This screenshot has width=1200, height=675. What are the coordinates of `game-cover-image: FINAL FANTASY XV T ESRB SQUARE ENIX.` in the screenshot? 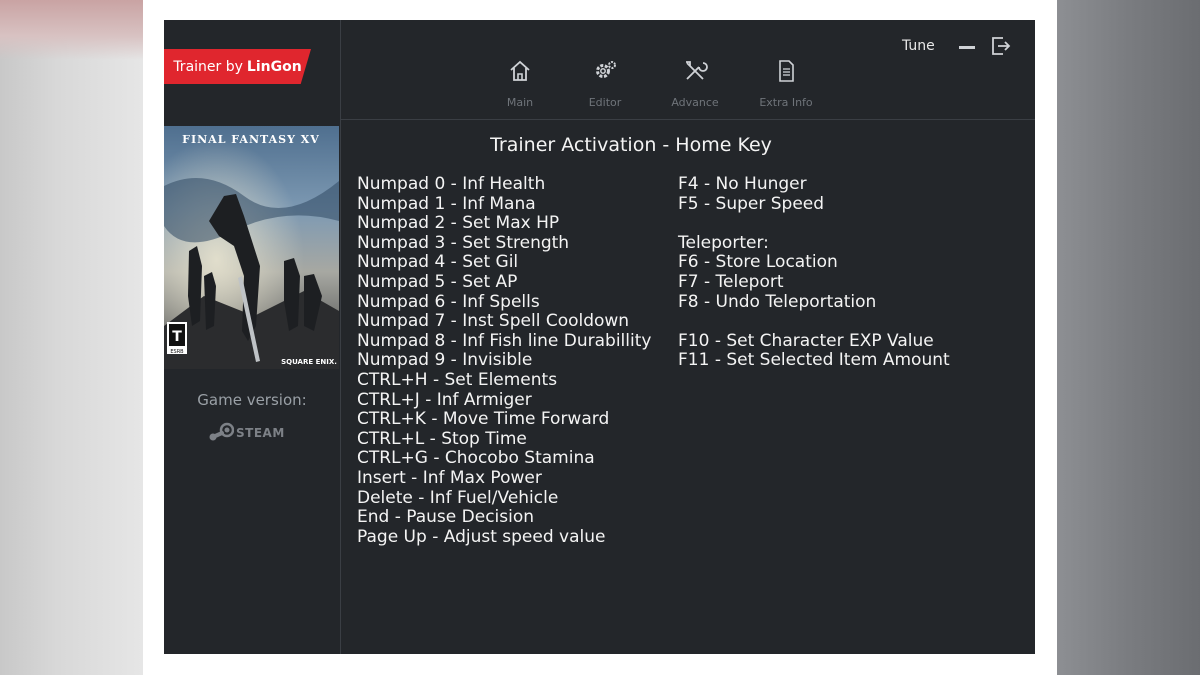 It's located at (251, 247).